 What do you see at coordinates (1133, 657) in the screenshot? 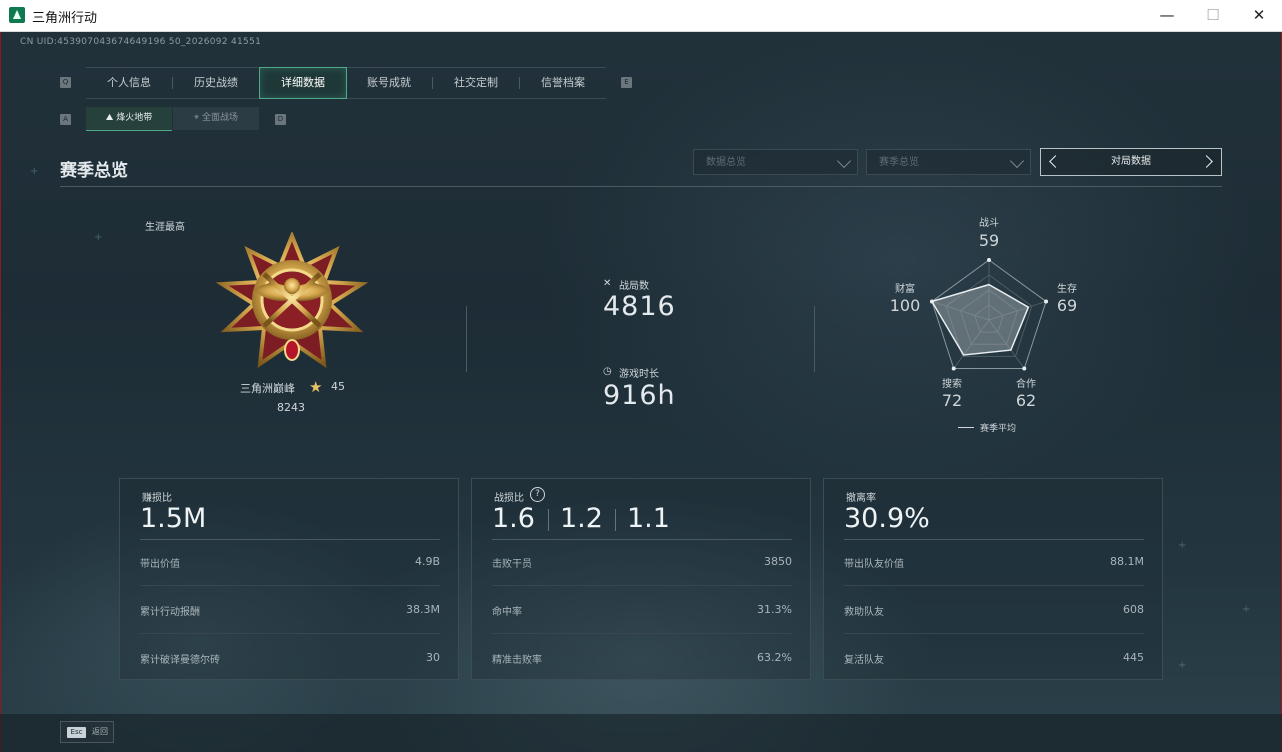
I see `row-value: 445` at bounding box center [1133, 657].